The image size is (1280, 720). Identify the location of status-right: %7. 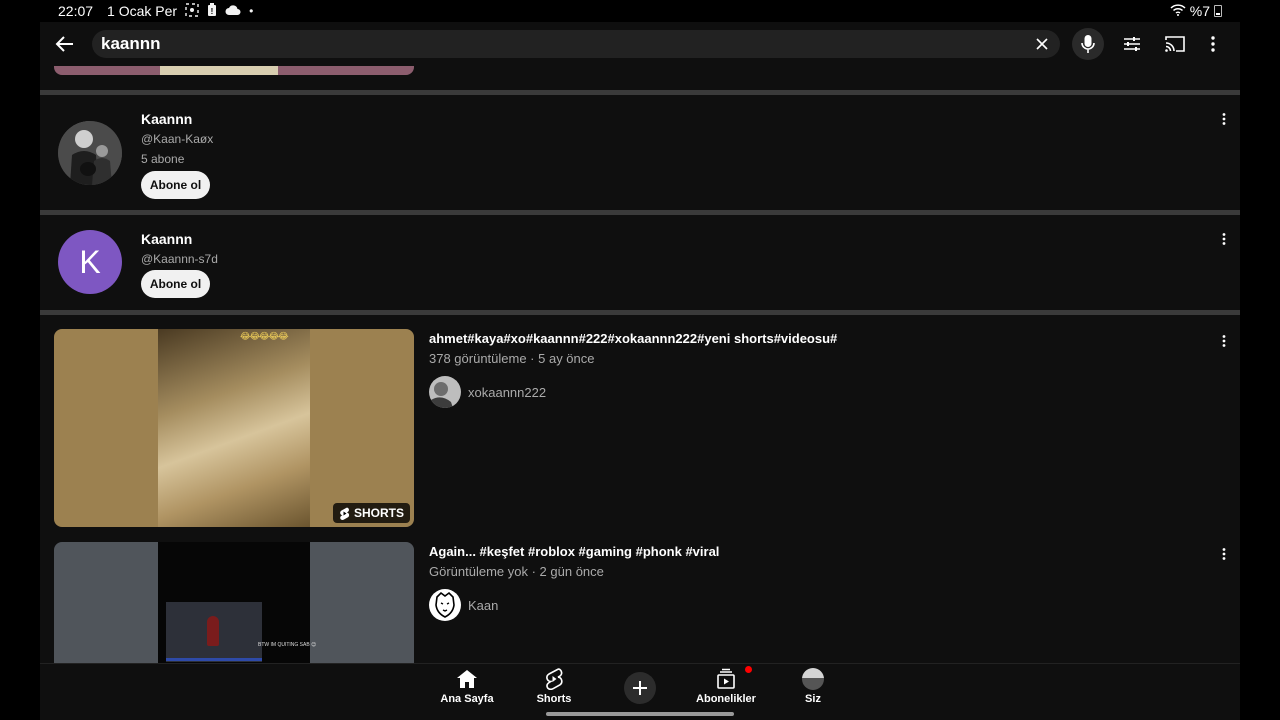
(1196, 11).